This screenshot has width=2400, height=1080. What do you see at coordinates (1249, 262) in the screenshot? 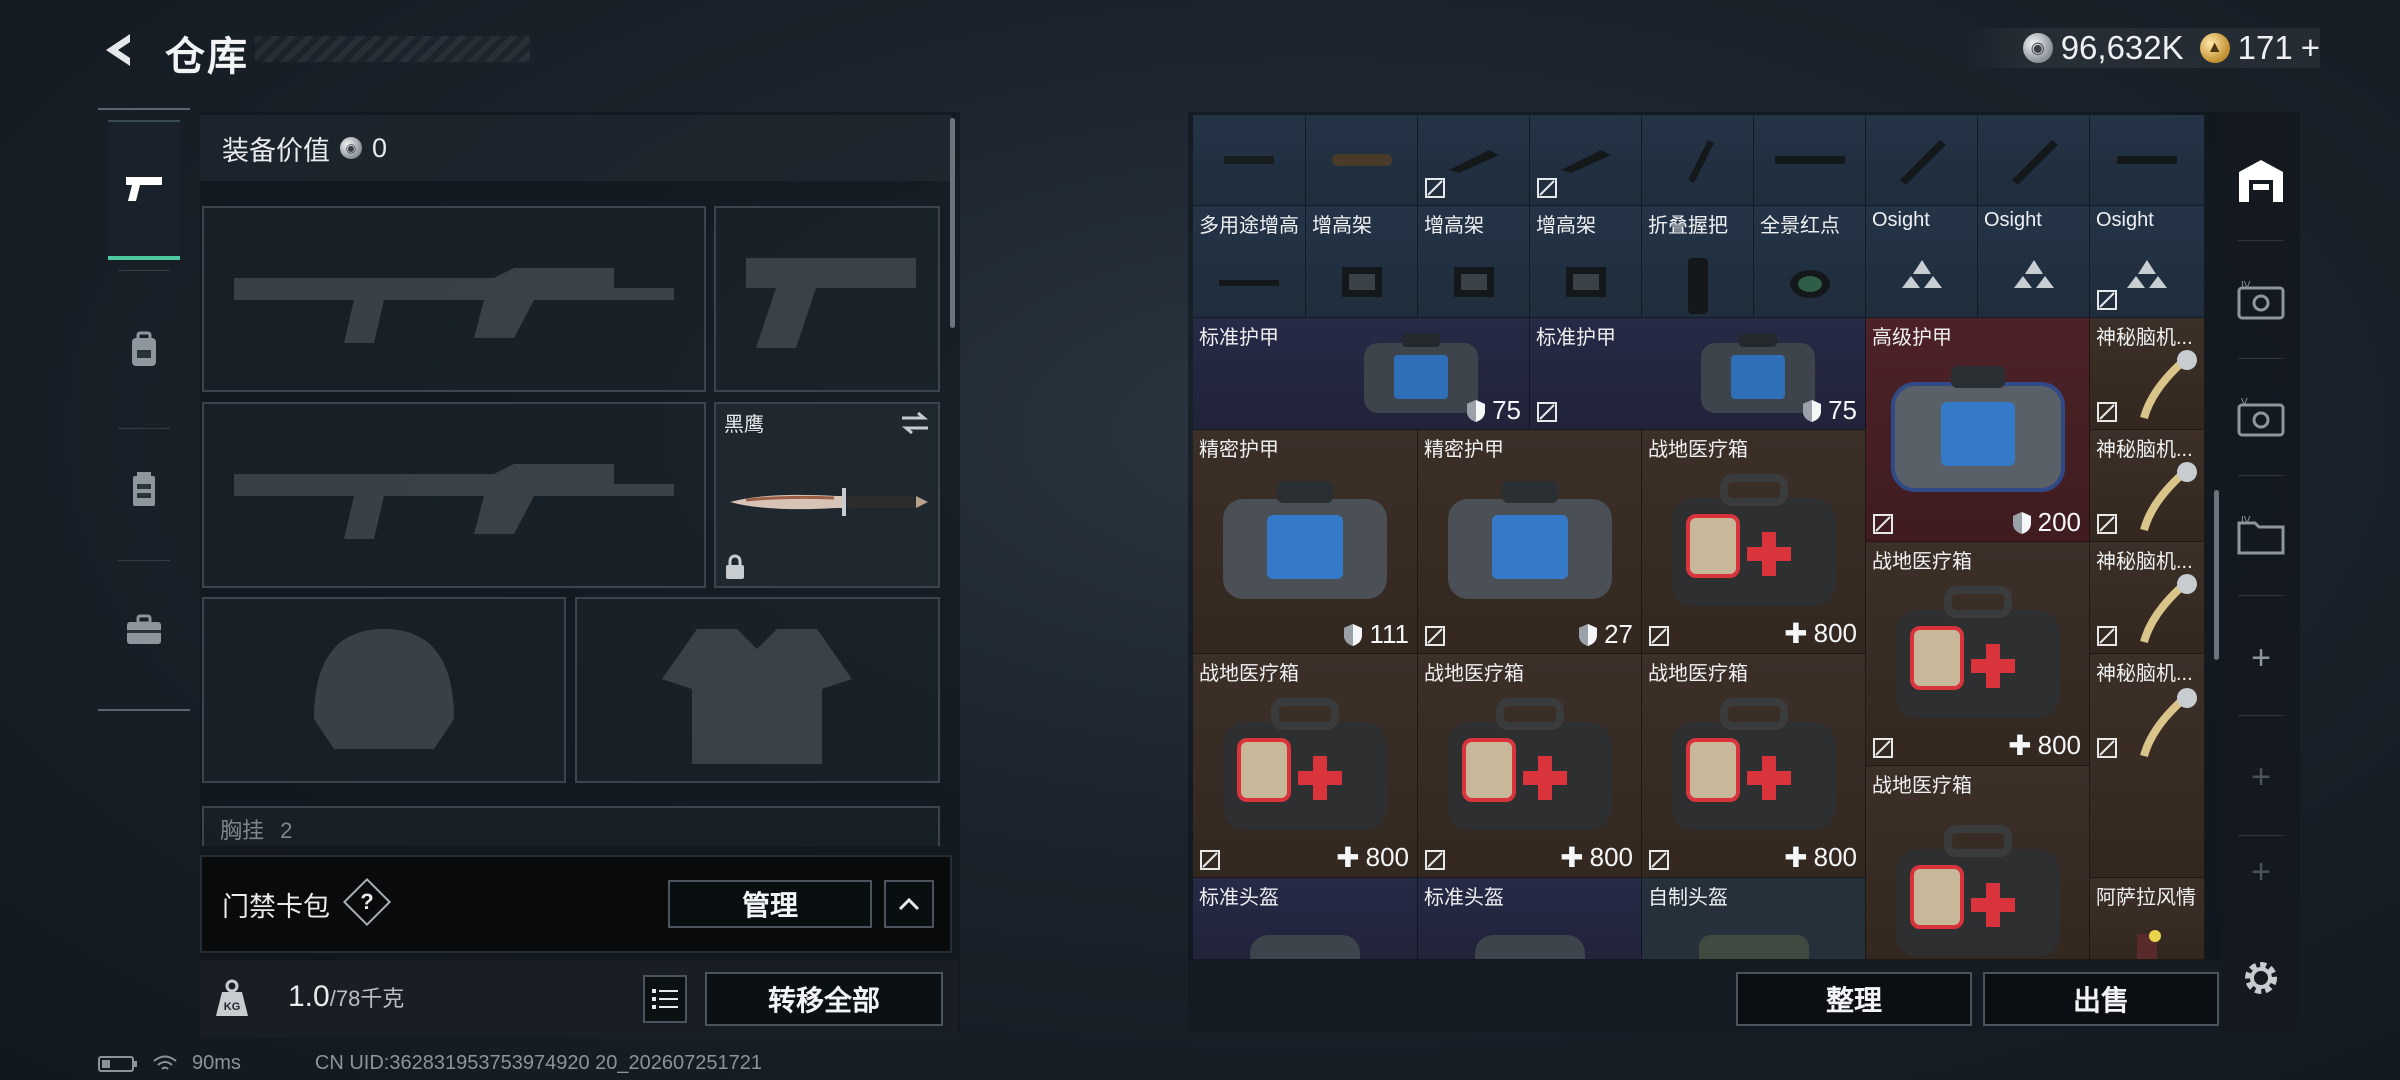
I see `grid-cell: 多用途增高` at bounding box center [1249, 262].